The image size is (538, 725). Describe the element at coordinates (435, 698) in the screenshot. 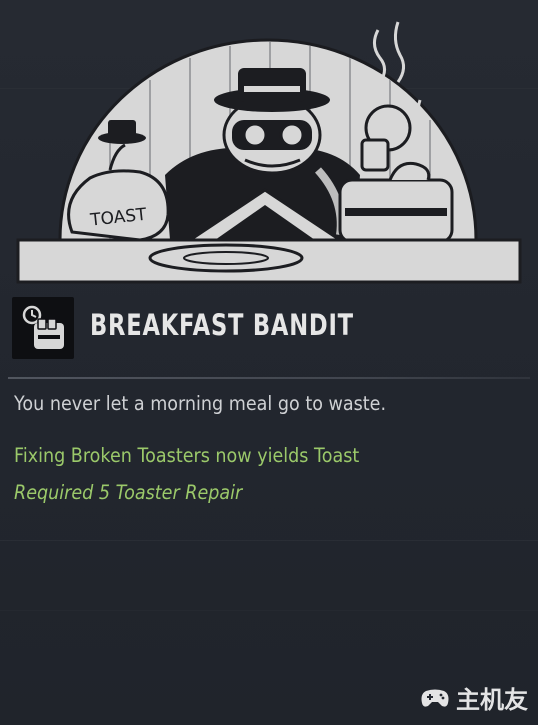

I see `gamepad-icon` at that location.